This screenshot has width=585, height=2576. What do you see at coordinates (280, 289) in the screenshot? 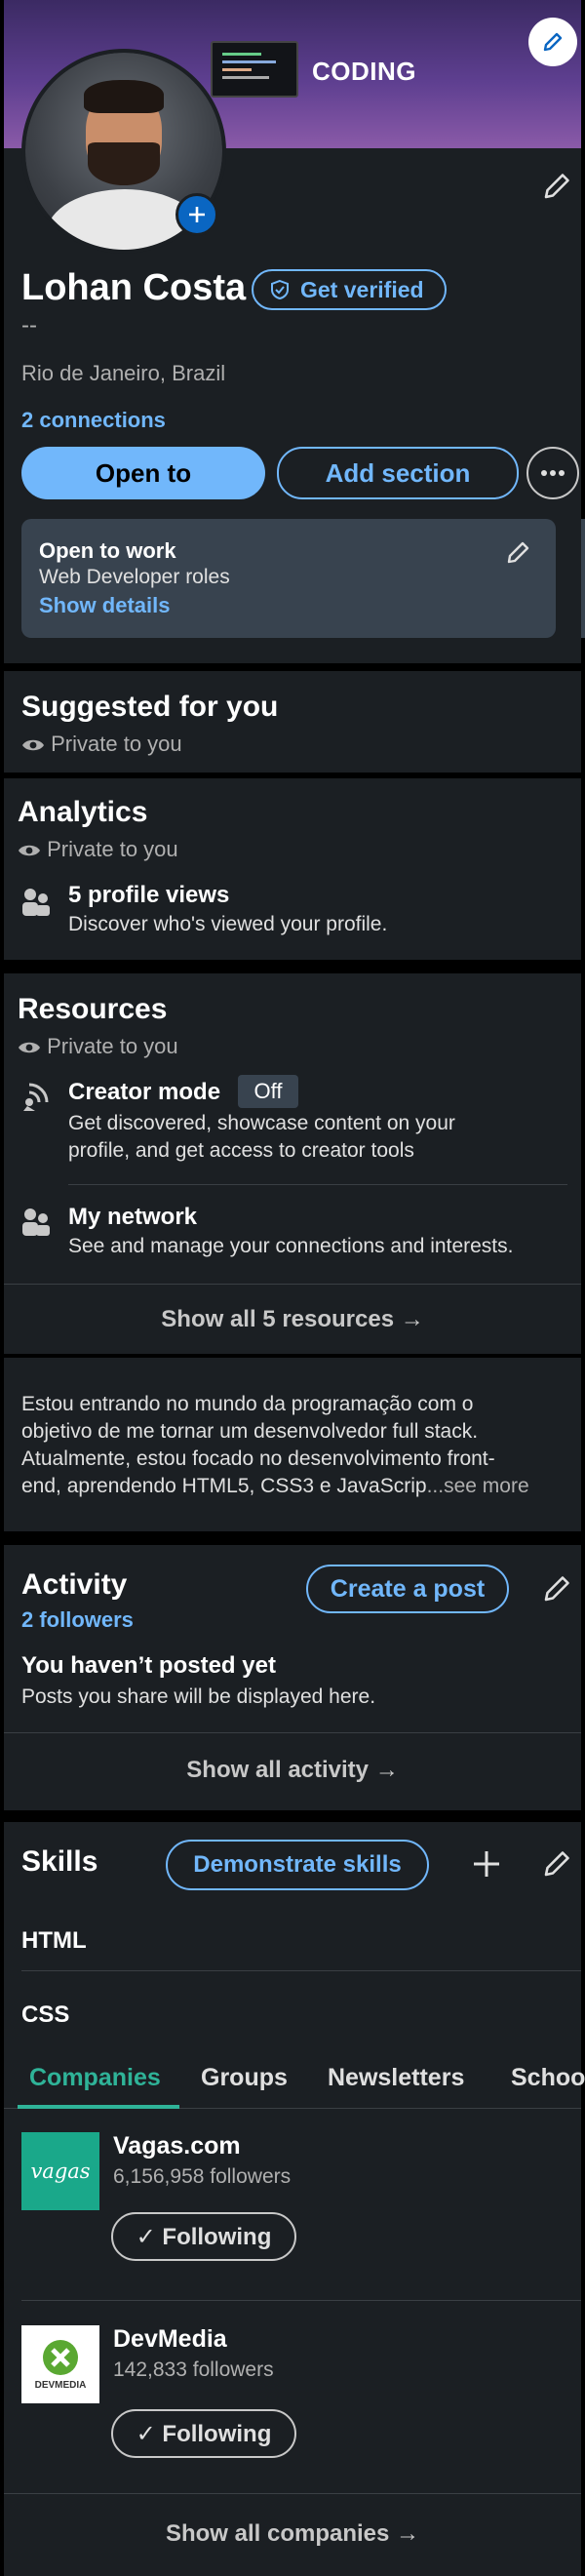
I see `shield-check-icon` at bounding box center [280, 289].